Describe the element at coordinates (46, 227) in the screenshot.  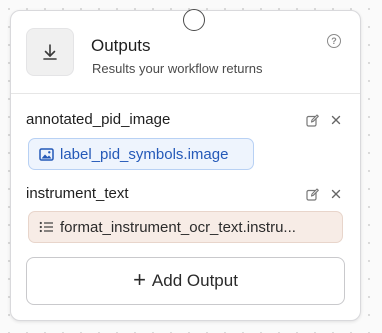
I see `list-icon` at that location.